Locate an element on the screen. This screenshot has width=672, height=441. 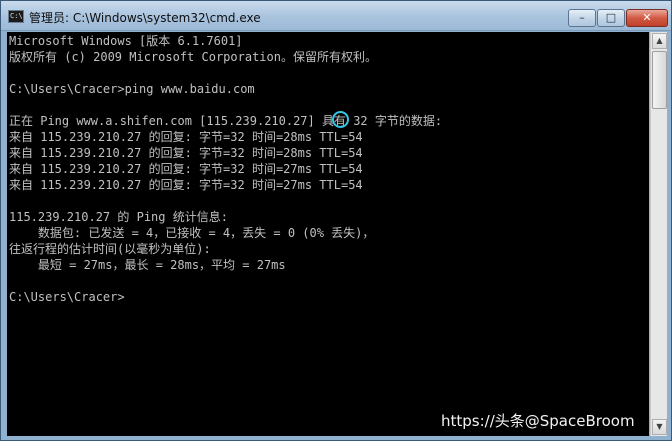
watermark: https://头条@SpaceBroom is located at coordinates (538, 421).